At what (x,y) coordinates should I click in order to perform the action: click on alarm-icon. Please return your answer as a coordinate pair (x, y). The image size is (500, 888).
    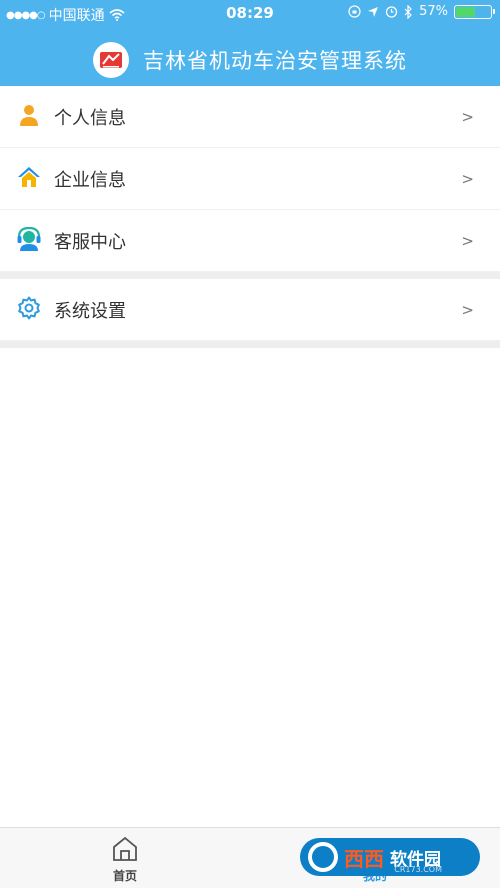
    Looking at the image, I should click on (391, 12).